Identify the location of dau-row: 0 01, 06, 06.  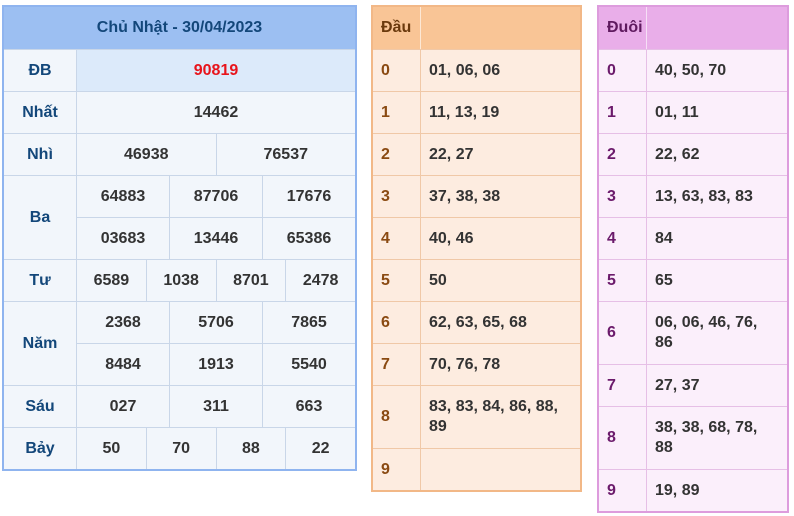
(476, 70).